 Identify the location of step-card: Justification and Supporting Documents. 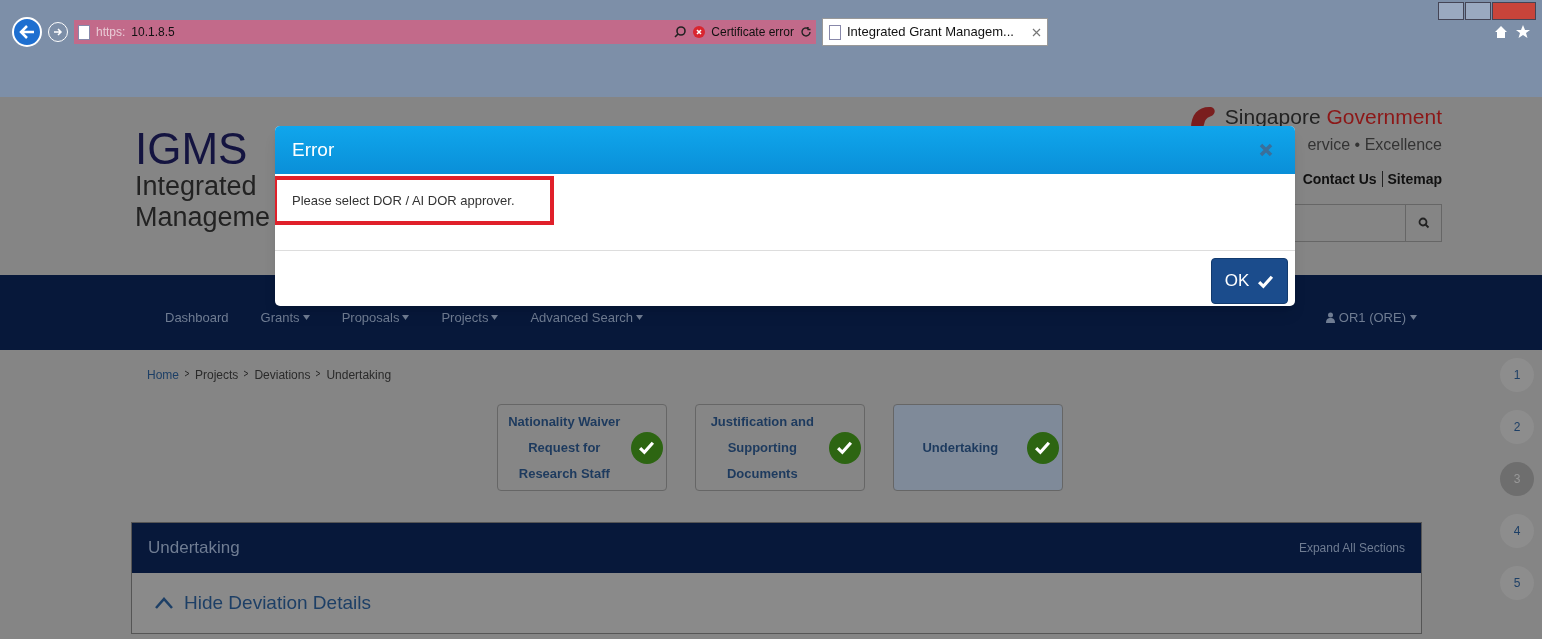
(779, 447).